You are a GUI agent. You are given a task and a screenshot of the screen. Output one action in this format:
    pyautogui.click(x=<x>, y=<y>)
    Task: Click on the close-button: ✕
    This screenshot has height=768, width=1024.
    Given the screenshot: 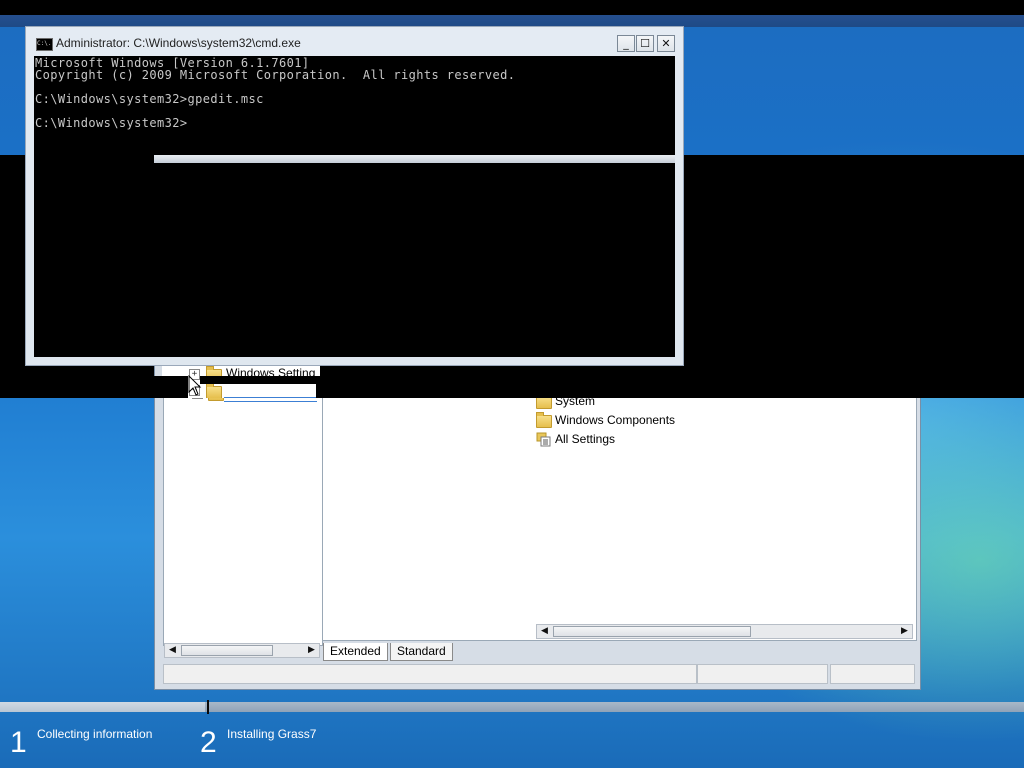 What is the action you would take?
    pyautogui.click(x=666, y=43)
    